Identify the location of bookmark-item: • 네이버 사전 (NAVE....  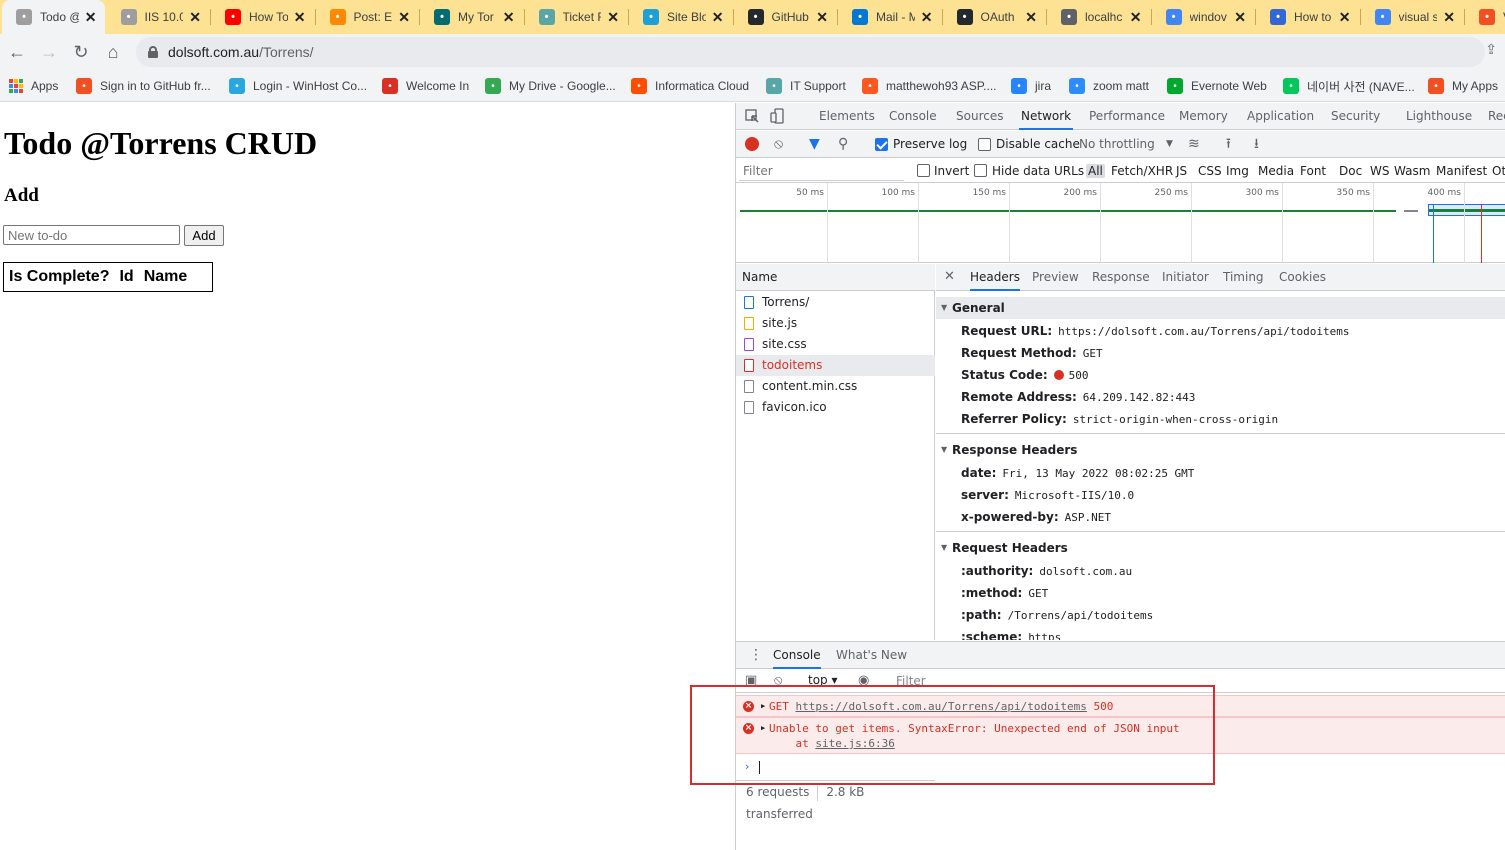
(1349, 86).